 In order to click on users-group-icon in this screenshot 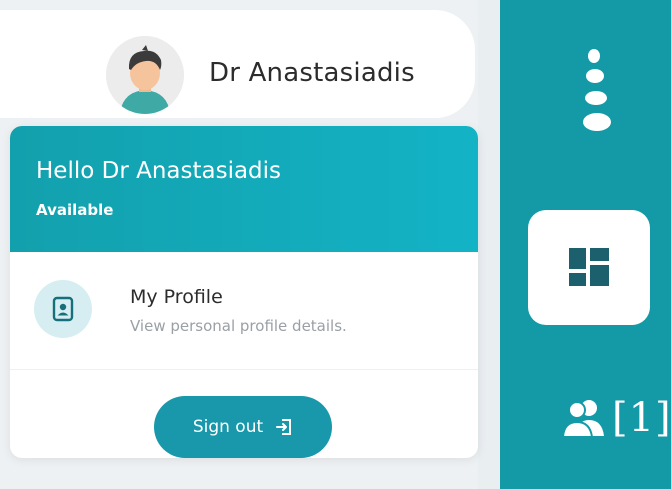, I will do `click(583, 419)`.